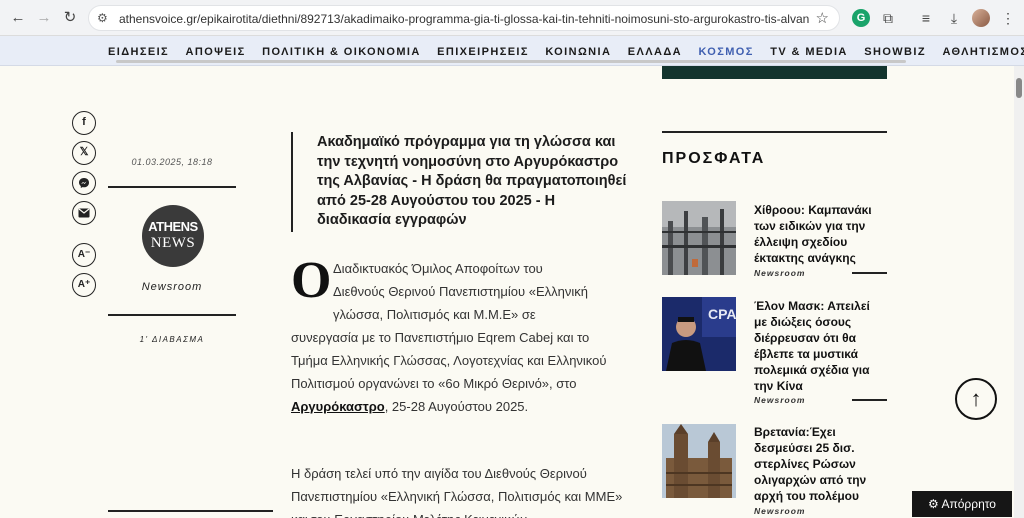 Image resolution: width=1024 pixels, height=518 pixels. Describe the element at coordinates (84, 153) in the screenshot. I see `x-share-icon: 𝕏` at that location.